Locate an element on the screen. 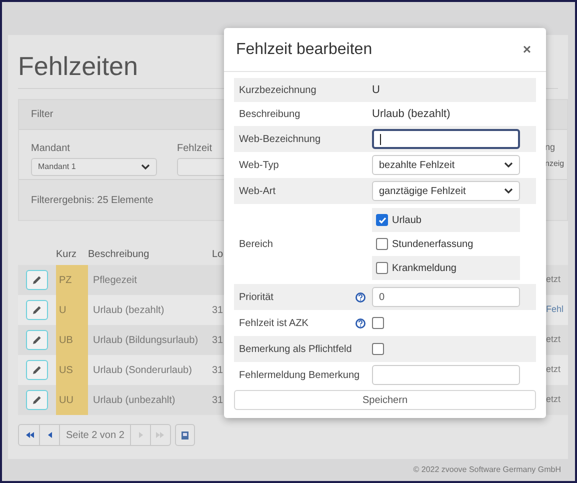 Image resolution: width=577 pixels, height=483 pixels. select-field: Mandant 1 is located at coordinates (94, 167).